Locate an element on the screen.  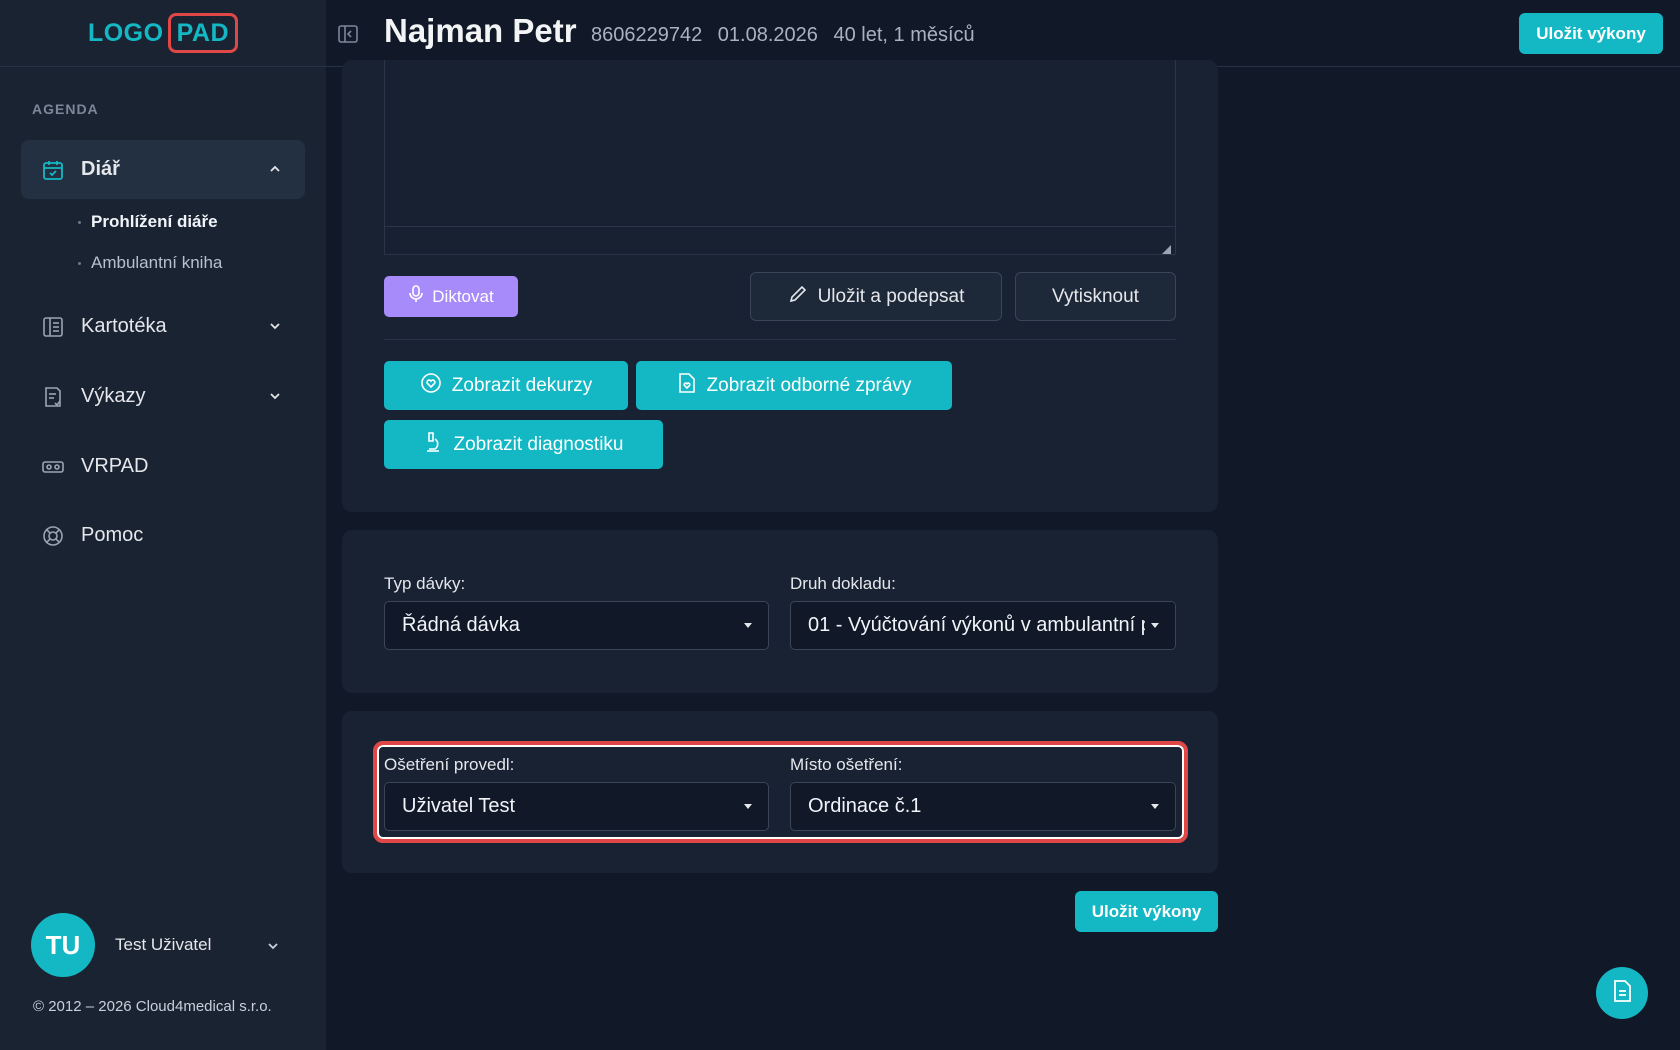
sidebar-item-diar: Diář is located at coordinates (163, 169).